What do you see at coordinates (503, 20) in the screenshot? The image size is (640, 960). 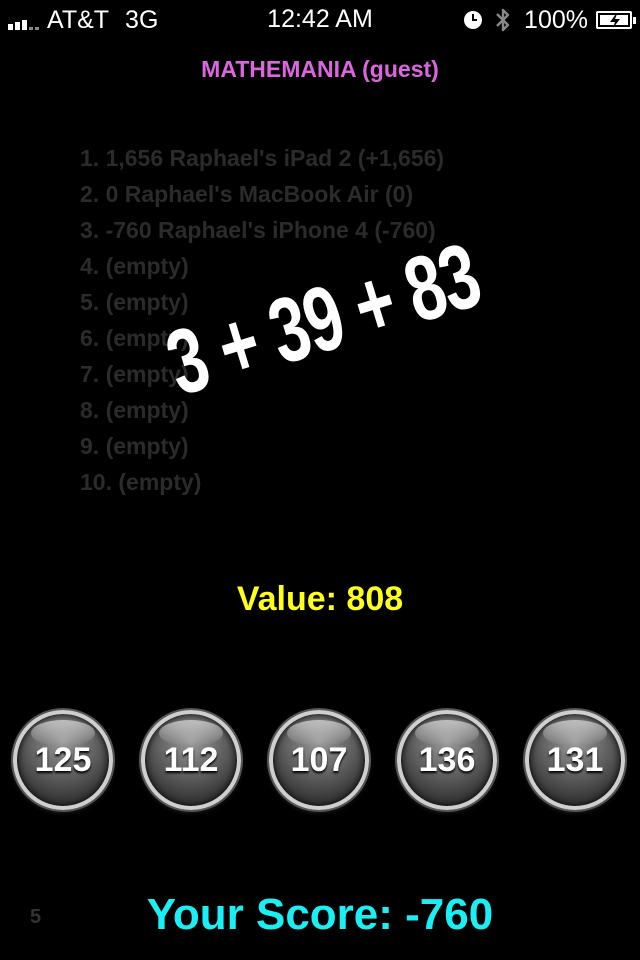 I see `bluetooth-icon` at bounding box center [503, 20].